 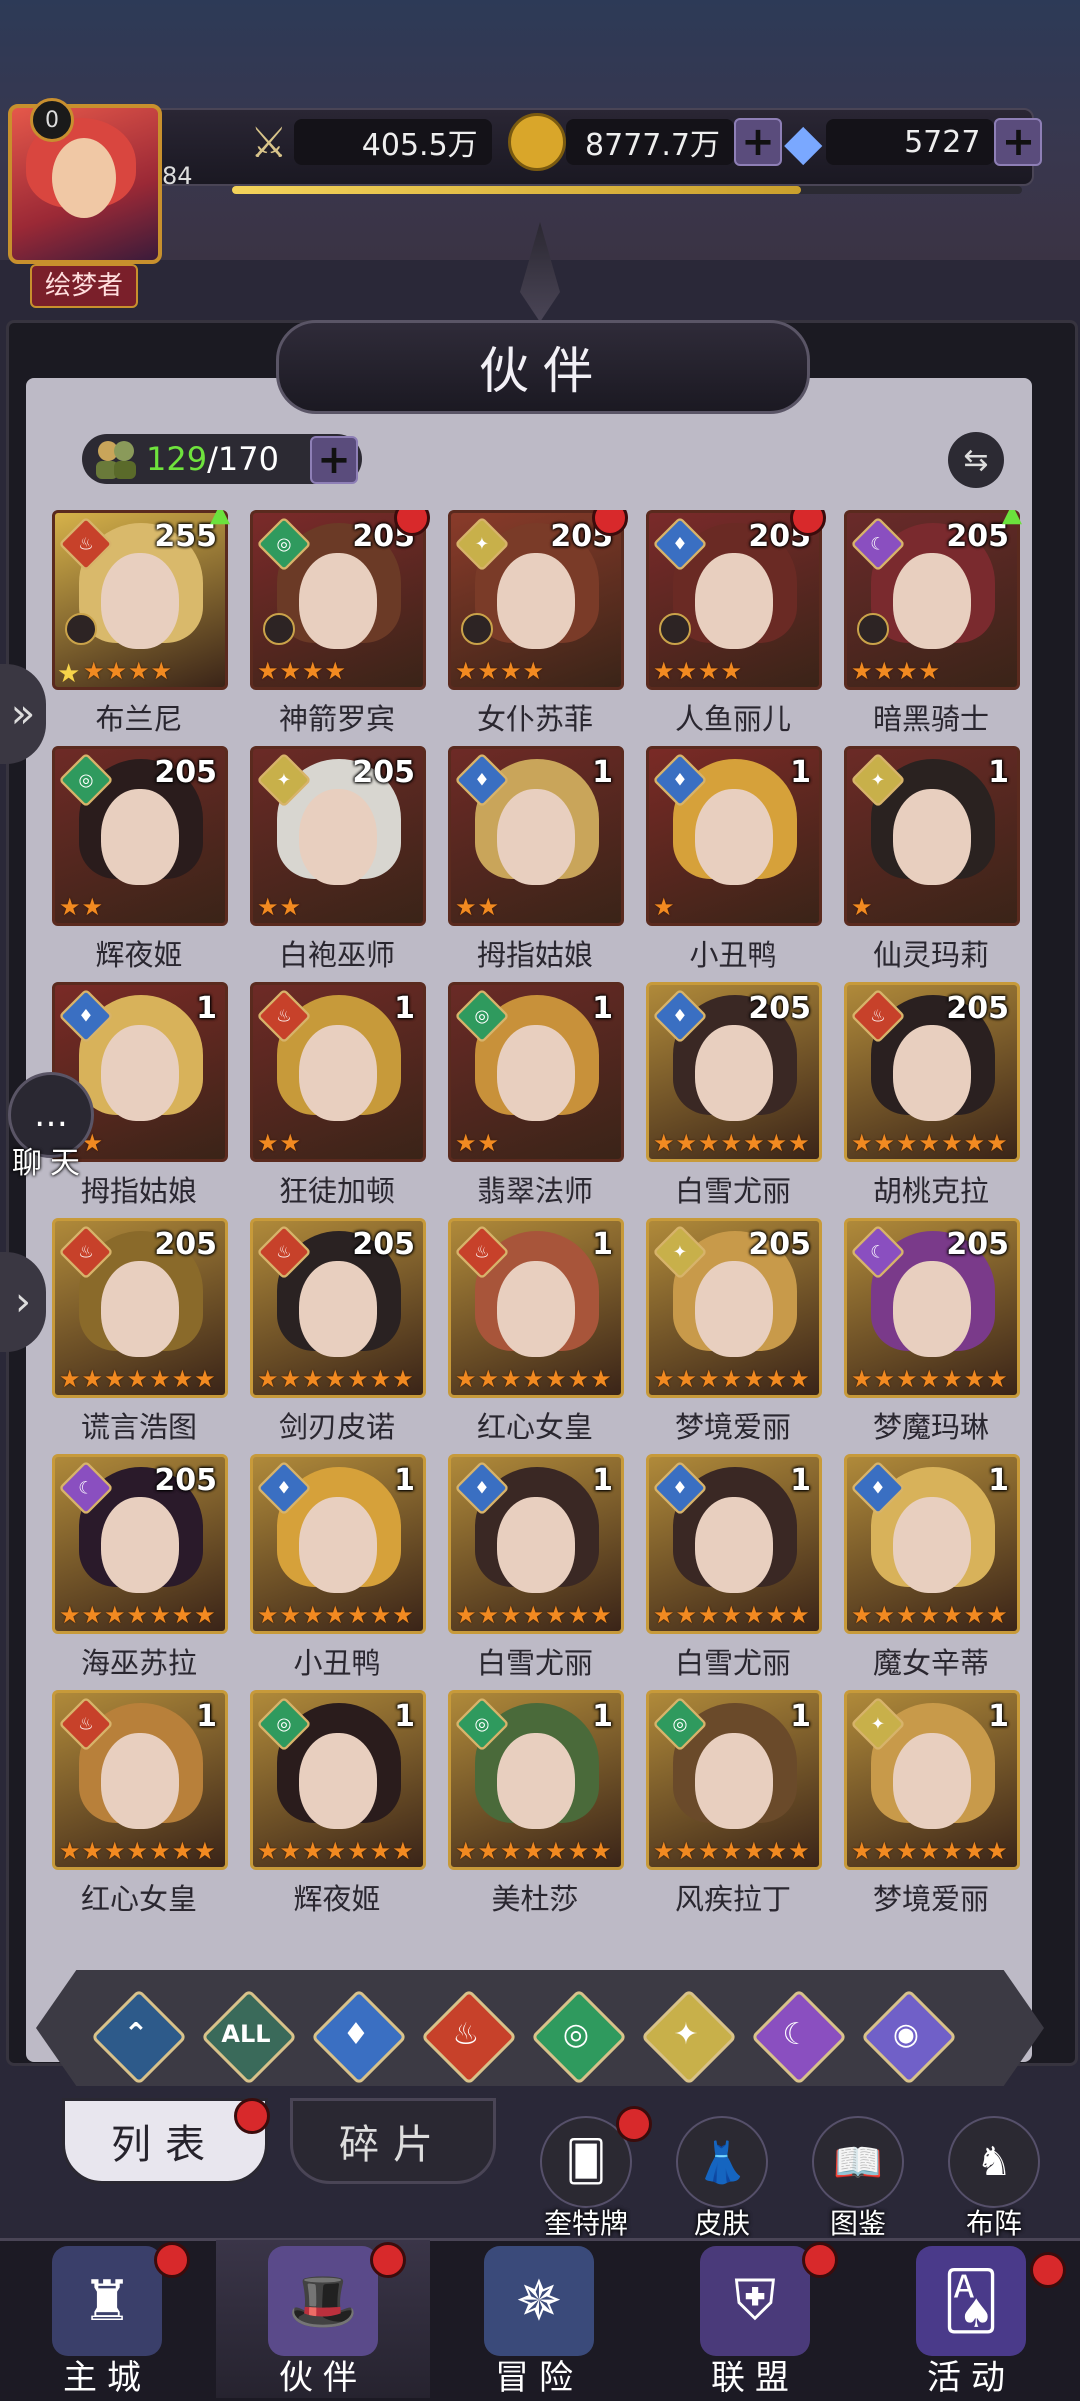 I want to click on add-gold-button: +, so click(x=758, y=142).